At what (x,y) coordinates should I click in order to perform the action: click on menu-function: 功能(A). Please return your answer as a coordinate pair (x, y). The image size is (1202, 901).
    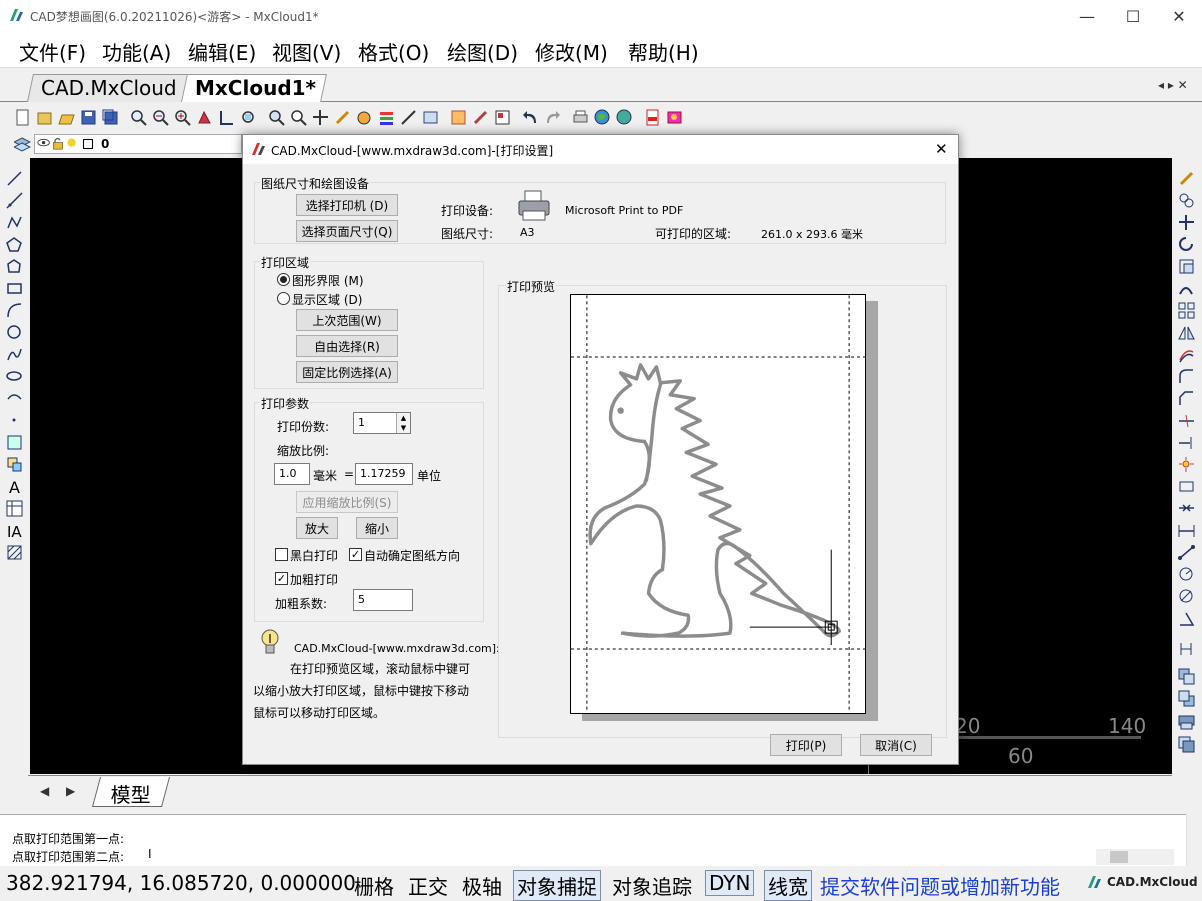
    Looking at the image, I should click on (136, 51).